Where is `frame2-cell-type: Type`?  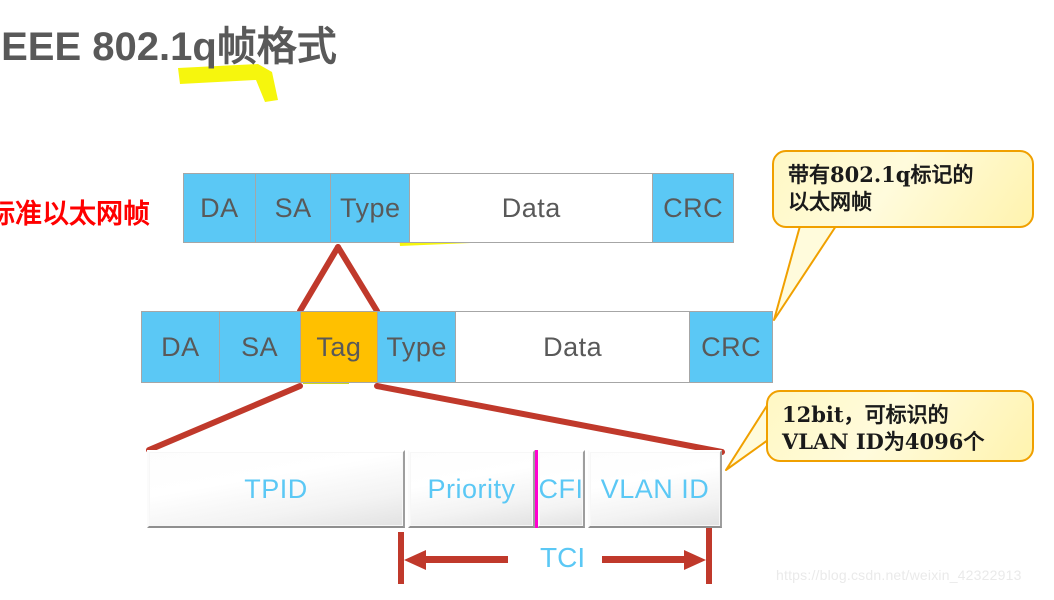 frame2-cell-type: Type is located at coordinates (417, 347).